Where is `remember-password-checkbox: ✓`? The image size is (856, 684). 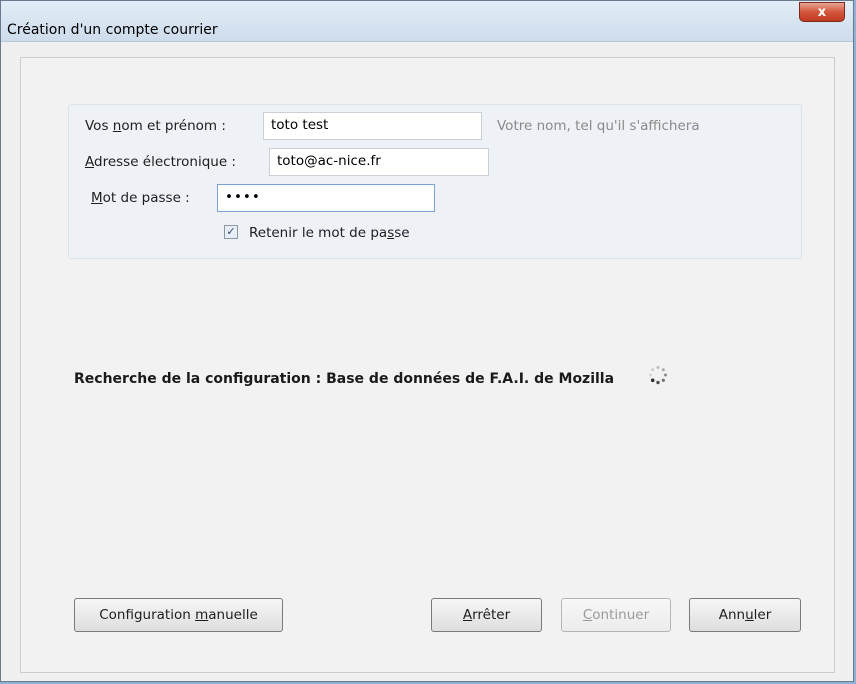 remember-password-checkbox: ✓ is located at coordinates (231, 232).